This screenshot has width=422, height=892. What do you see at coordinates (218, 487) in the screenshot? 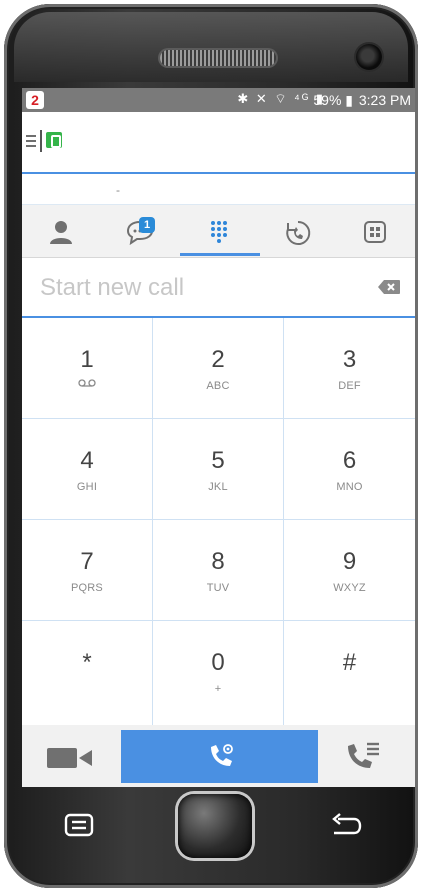
I see `key-letters: JKL` at bounding box center [218, 487].